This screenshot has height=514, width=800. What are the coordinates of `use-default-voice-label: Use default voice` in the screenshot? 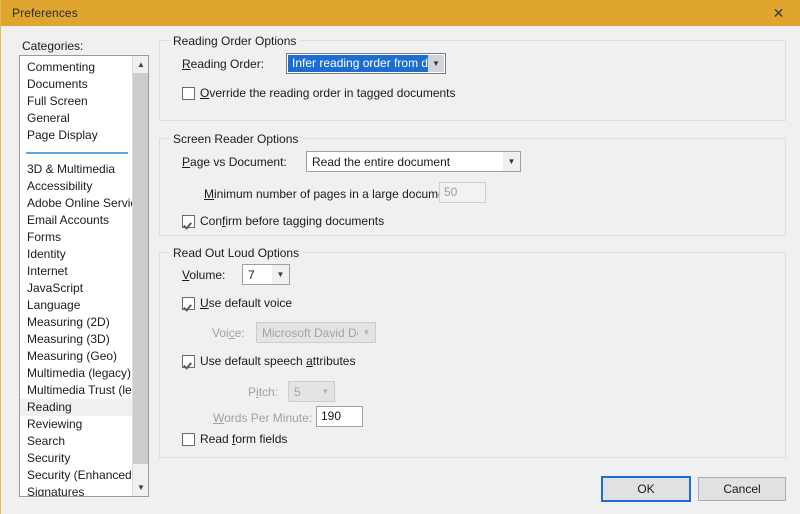 It's located at (246, 303).